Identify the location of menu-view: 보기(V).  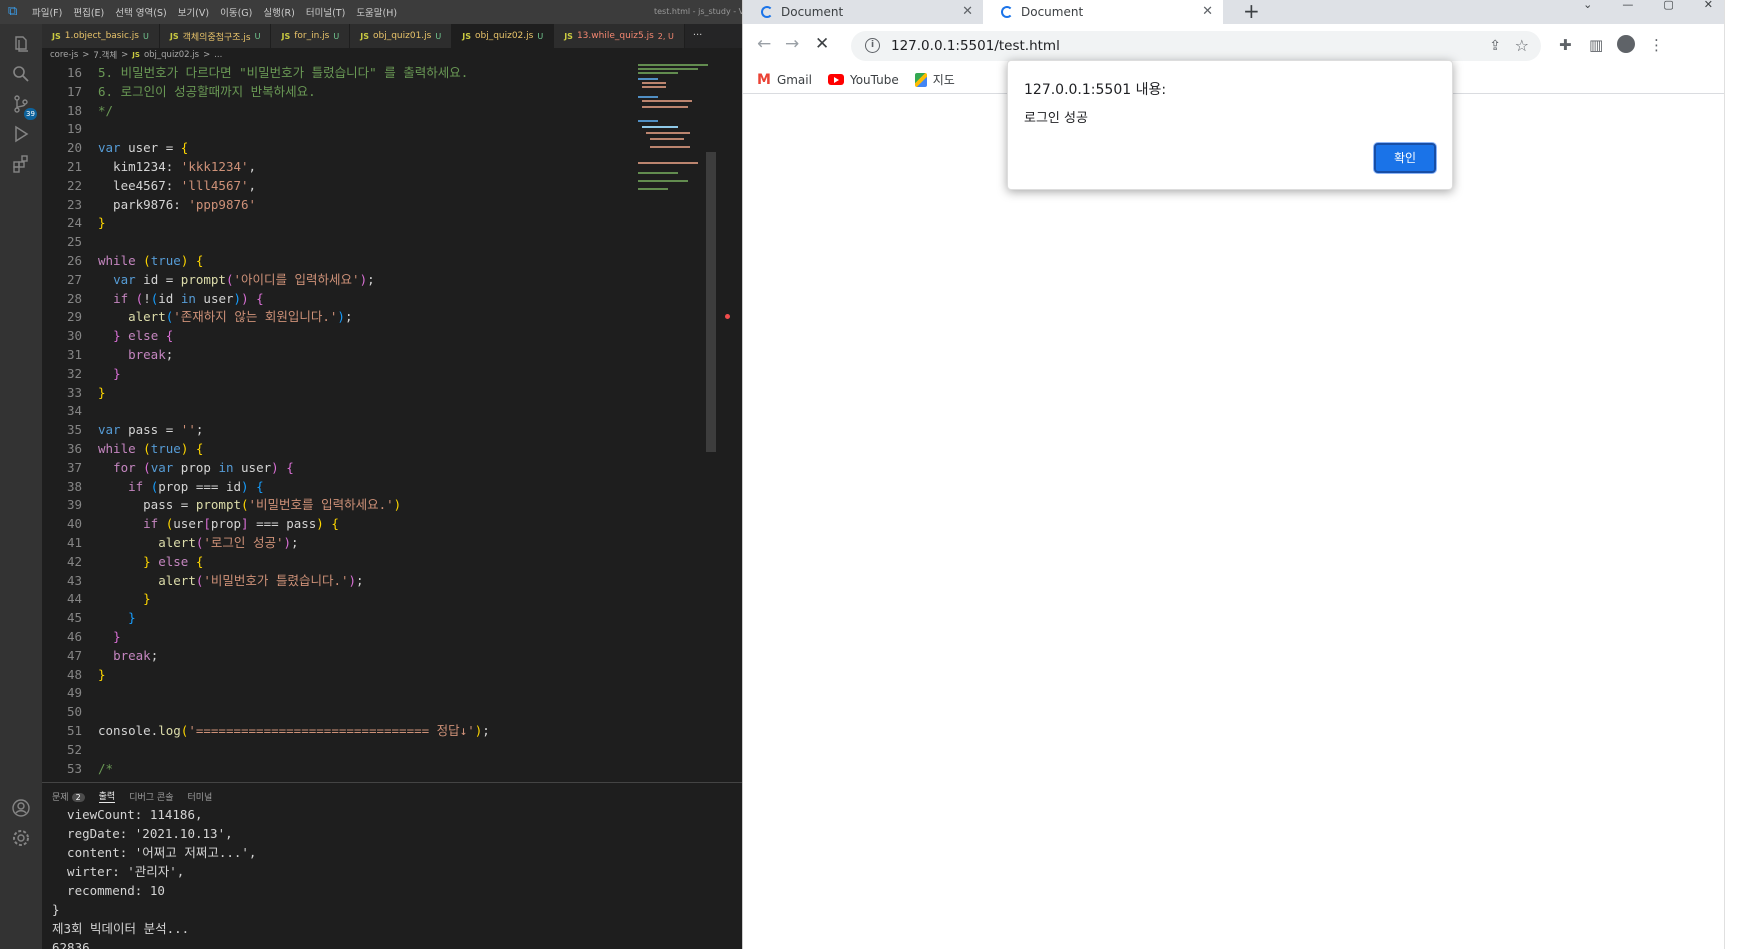
(193, 12).